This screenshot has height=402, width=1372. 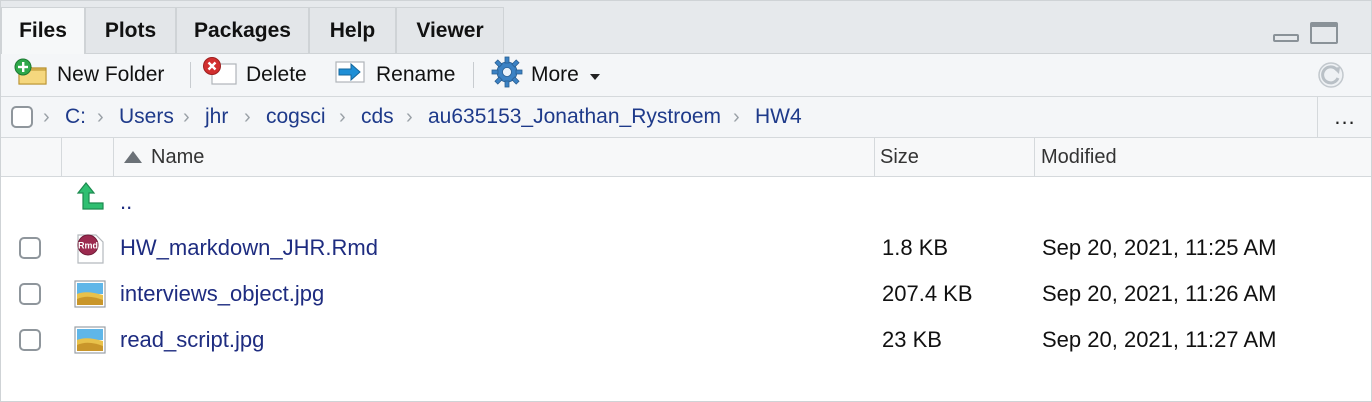 I want to click on file-table-header: Name Size Modified, so click(x=686, y=157).